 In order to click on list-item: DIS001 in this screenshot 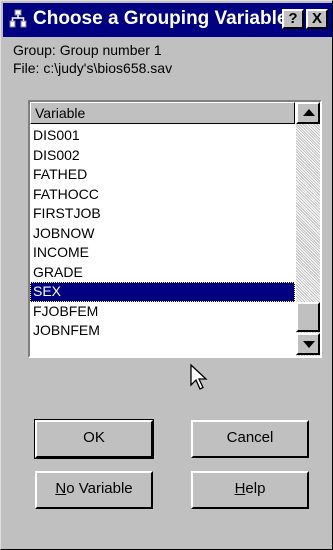, I will do `click(162, 136)`.